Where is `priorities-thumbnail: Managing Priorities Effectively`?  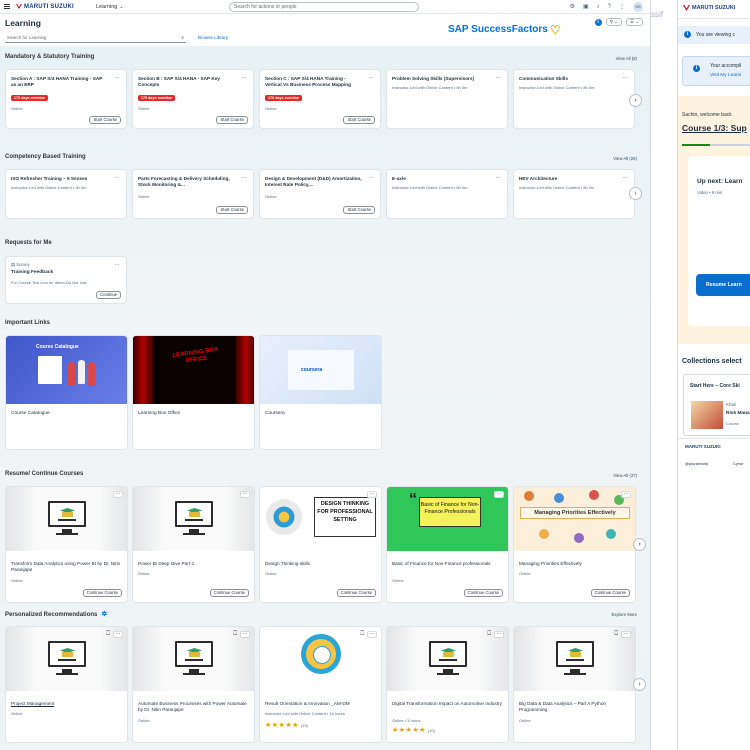
priorities-thumbnail: Managing Priorities Effectively is located at coordinates (574, 519).